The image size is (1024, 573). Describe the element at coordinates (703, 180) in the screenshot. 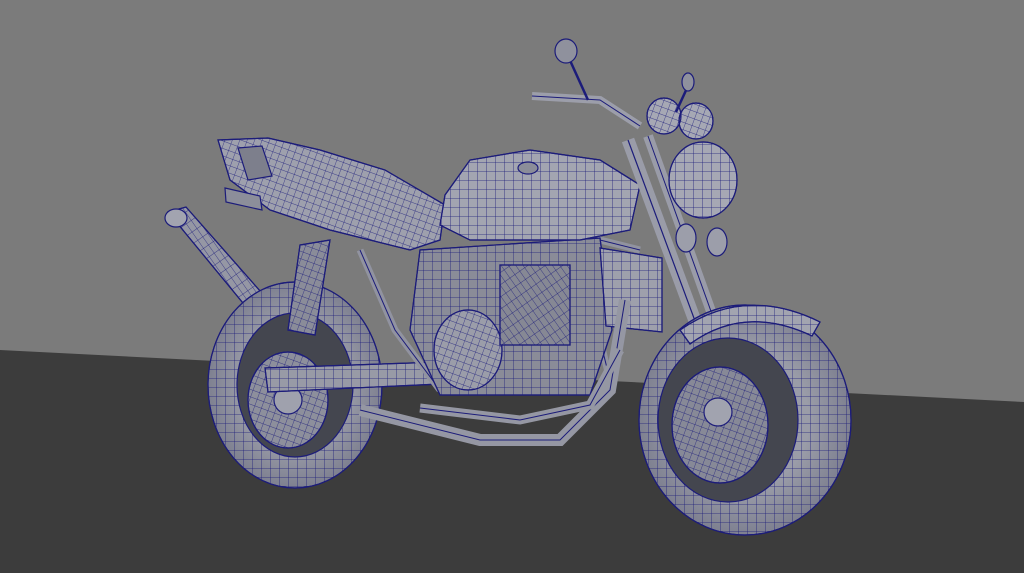

I see `headlight` at that location.